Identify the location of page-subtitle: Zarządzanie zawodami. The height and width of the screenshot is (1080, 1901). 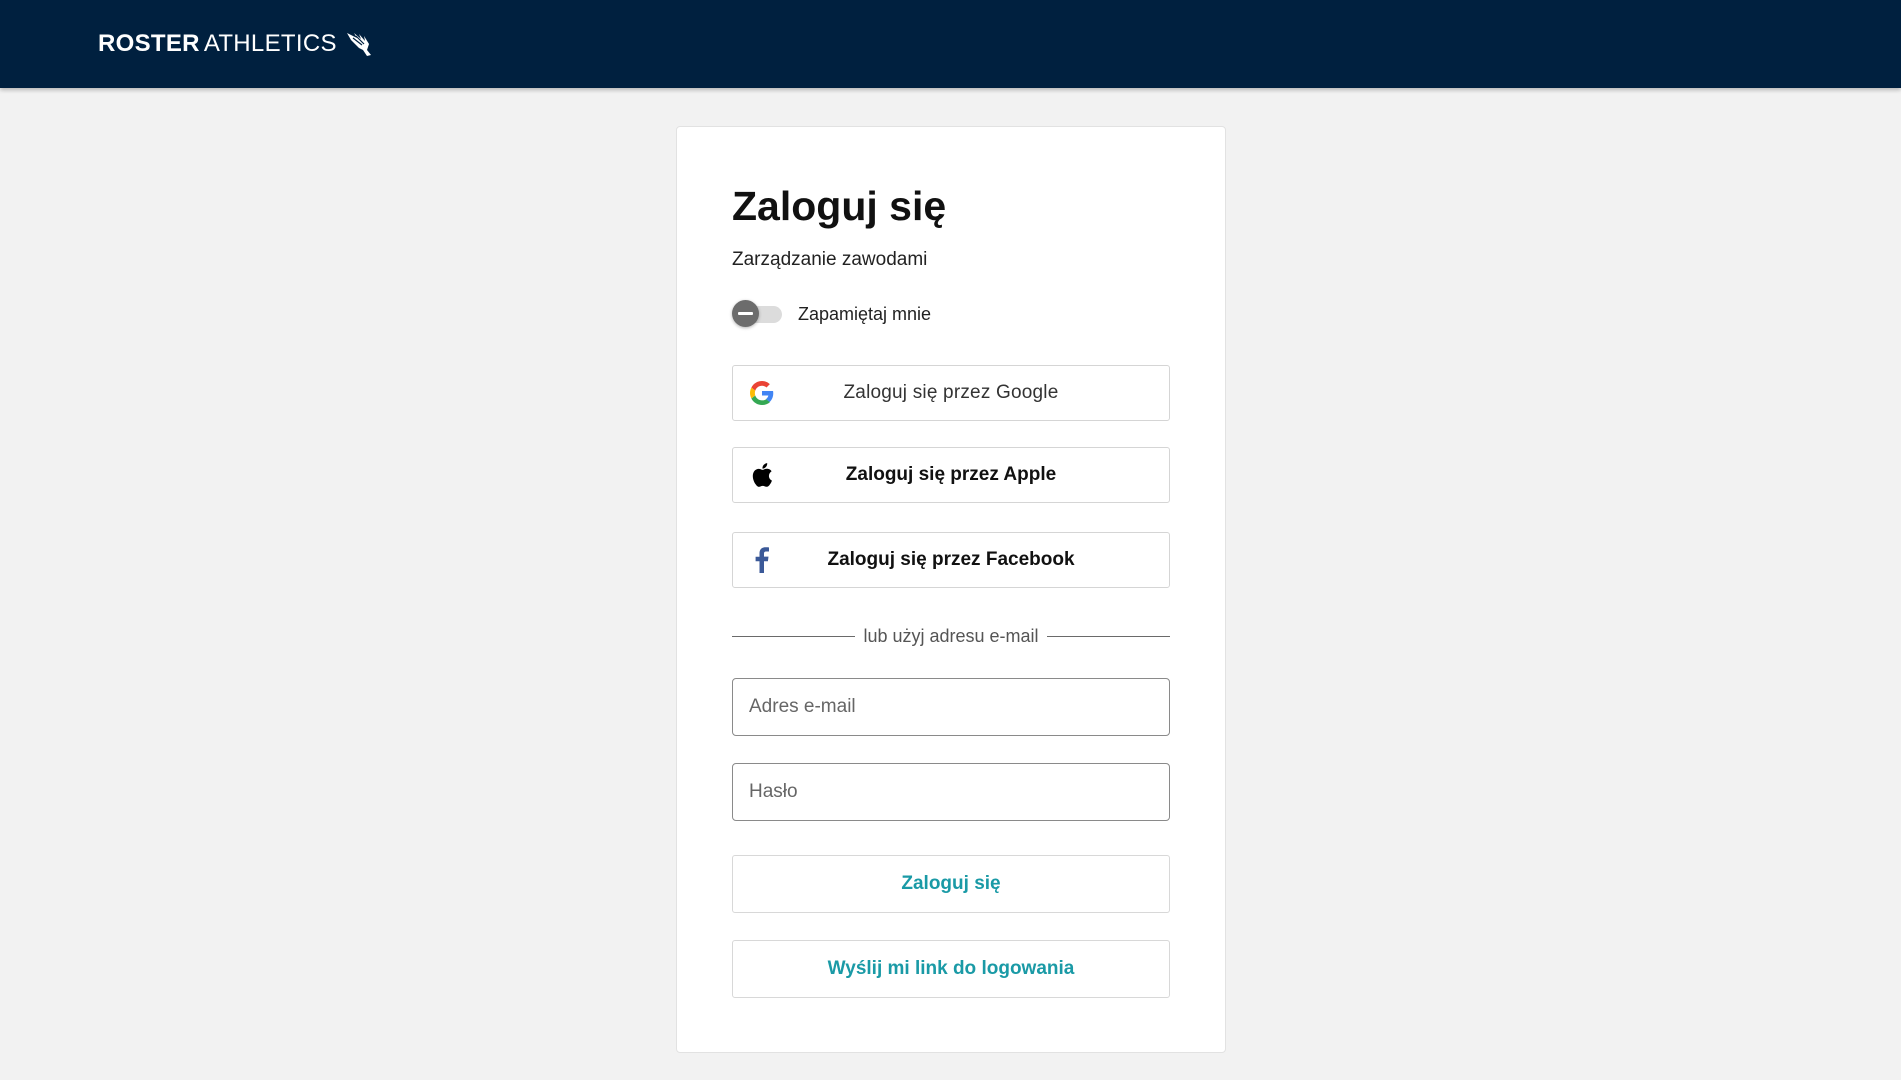
(830, 259).